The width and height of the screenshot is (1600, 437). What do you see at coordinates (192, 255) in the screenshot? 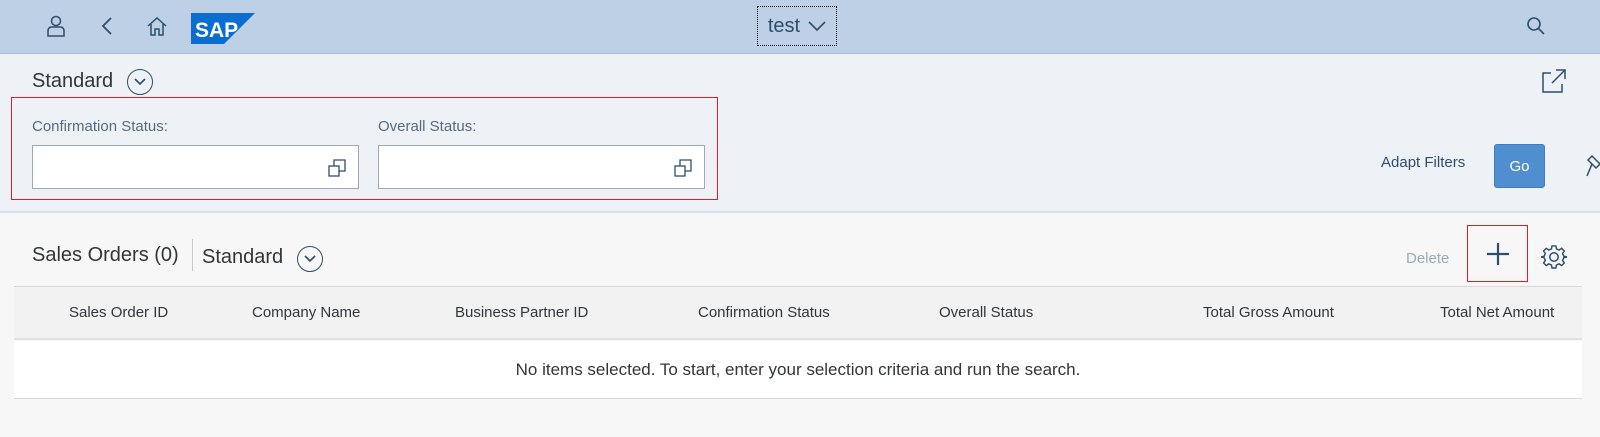
I see `toolbar-separator` at bounding box center [192, 255].